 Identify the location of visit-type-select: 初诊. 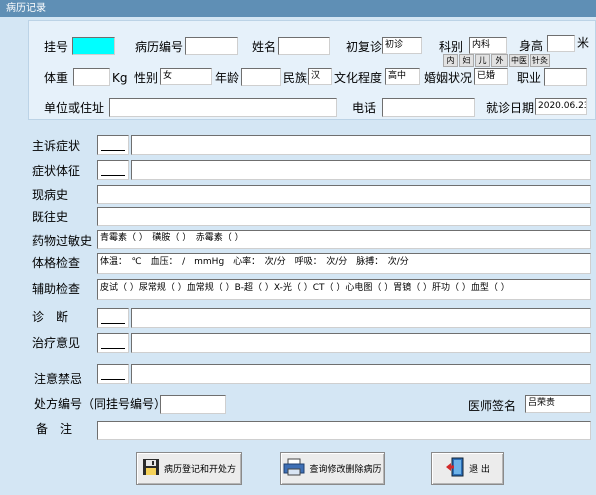
(402, 45).